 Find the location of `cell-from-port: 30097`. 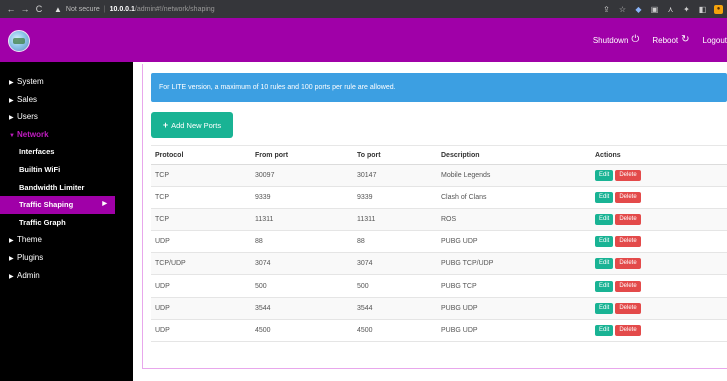

cell-from-port: 30097 is located at coordinates (302, 176).